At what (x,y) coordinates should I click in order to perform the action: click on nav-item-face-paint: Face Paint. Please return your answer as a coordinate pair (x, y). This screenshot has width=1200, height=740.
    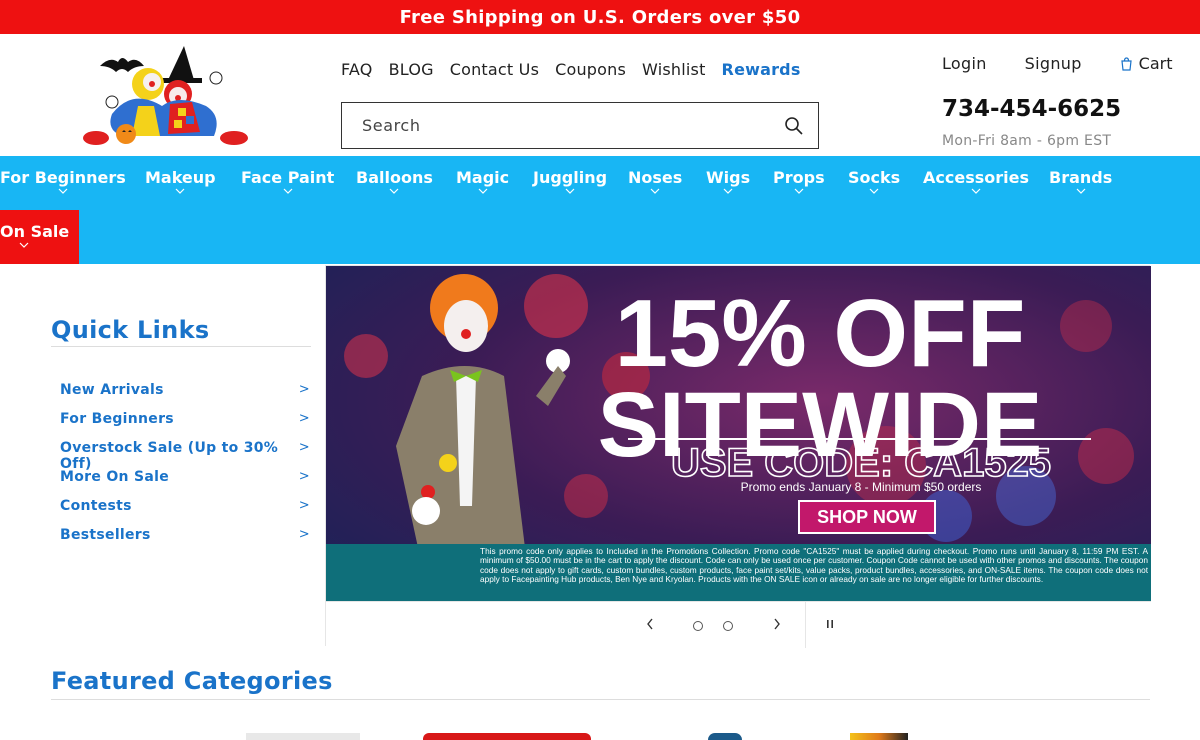
    Looking at the image, I should click on (287, 181).